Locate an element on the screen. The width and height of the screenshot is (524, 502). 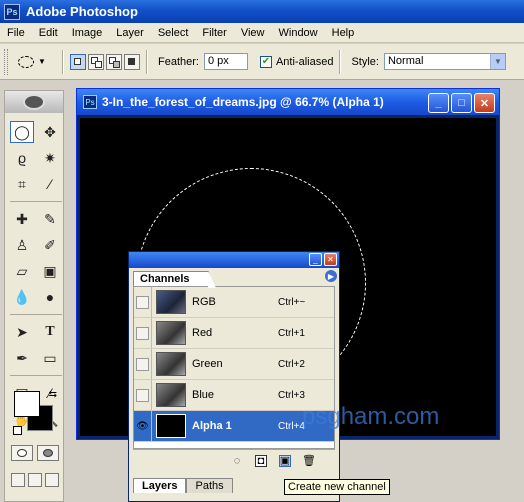
style-select: Normal ▼ is located at coordinates (444, 61).